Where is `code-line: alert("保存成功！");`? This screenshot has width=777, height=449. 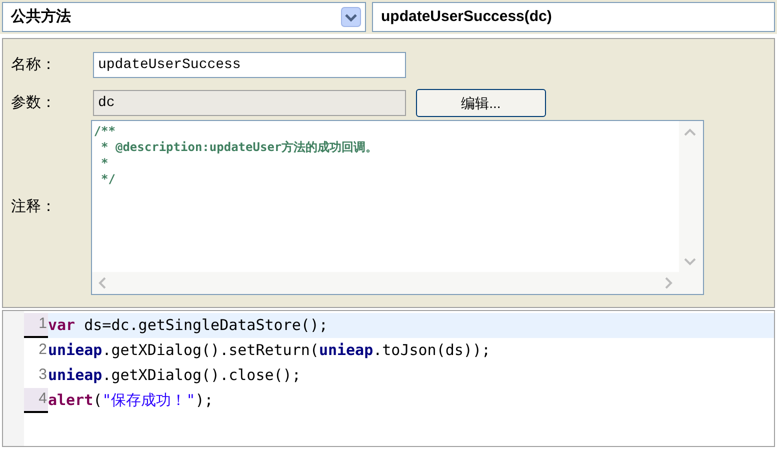
code-line: alert("保存成功！"); is located at coordinates (131, 401).